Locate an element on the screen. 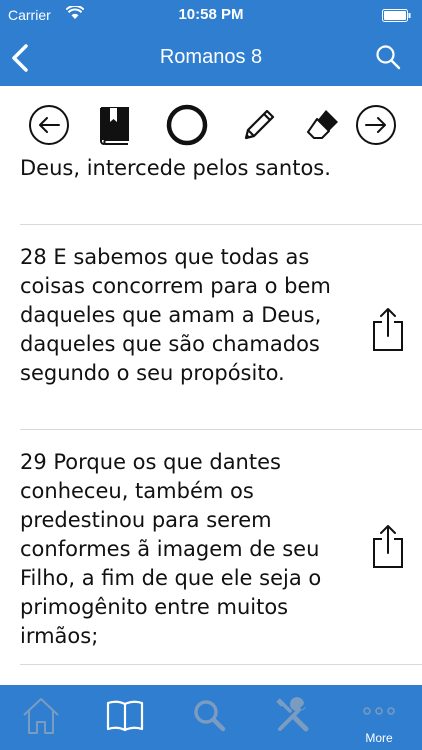 Image resolution: width=422 pixels, height=750 pixels. verse-item: Deus, intercede pelos santos. is located at coordinates (220, 168).